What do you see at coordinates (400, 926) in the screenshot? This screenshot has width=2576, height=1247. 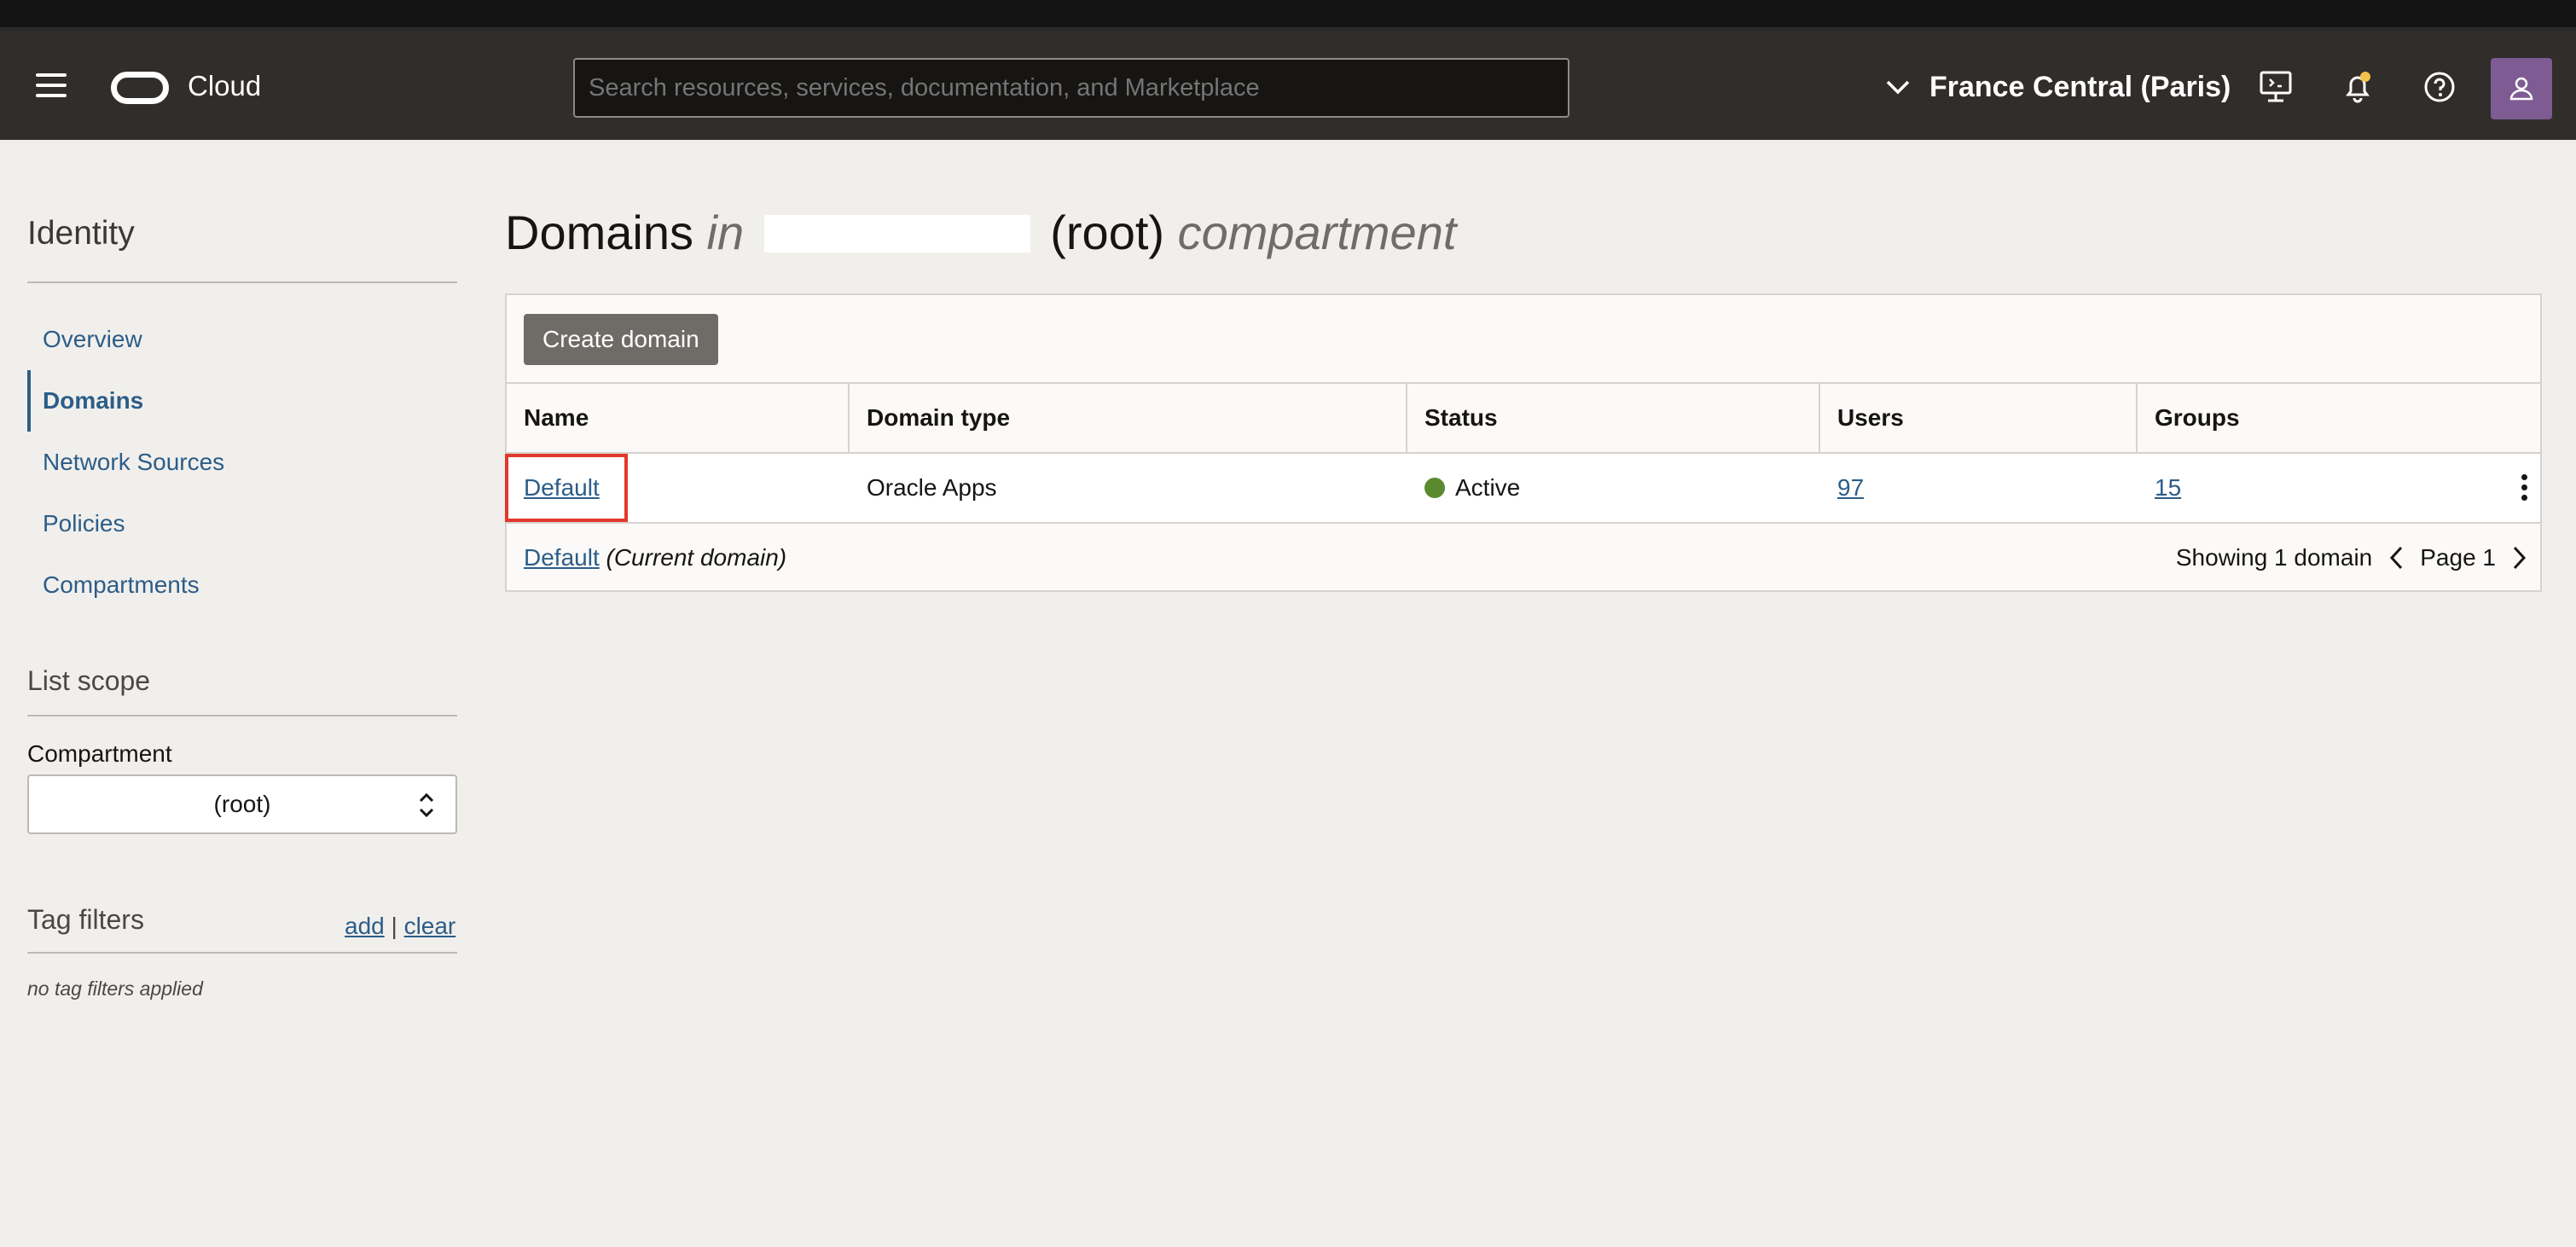 I see `tag-filter-actions: add | clear` at bounding box center [400, 926].